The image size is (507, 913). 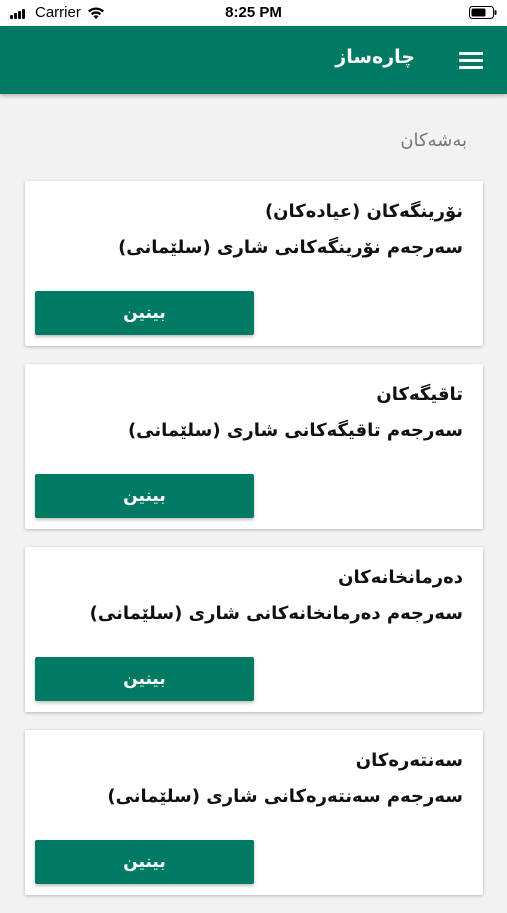 I want to click on card-subtitle: سەرجەم دەرمانخانەکانی شاری (سلێمانی), so click(x=276, y=613).